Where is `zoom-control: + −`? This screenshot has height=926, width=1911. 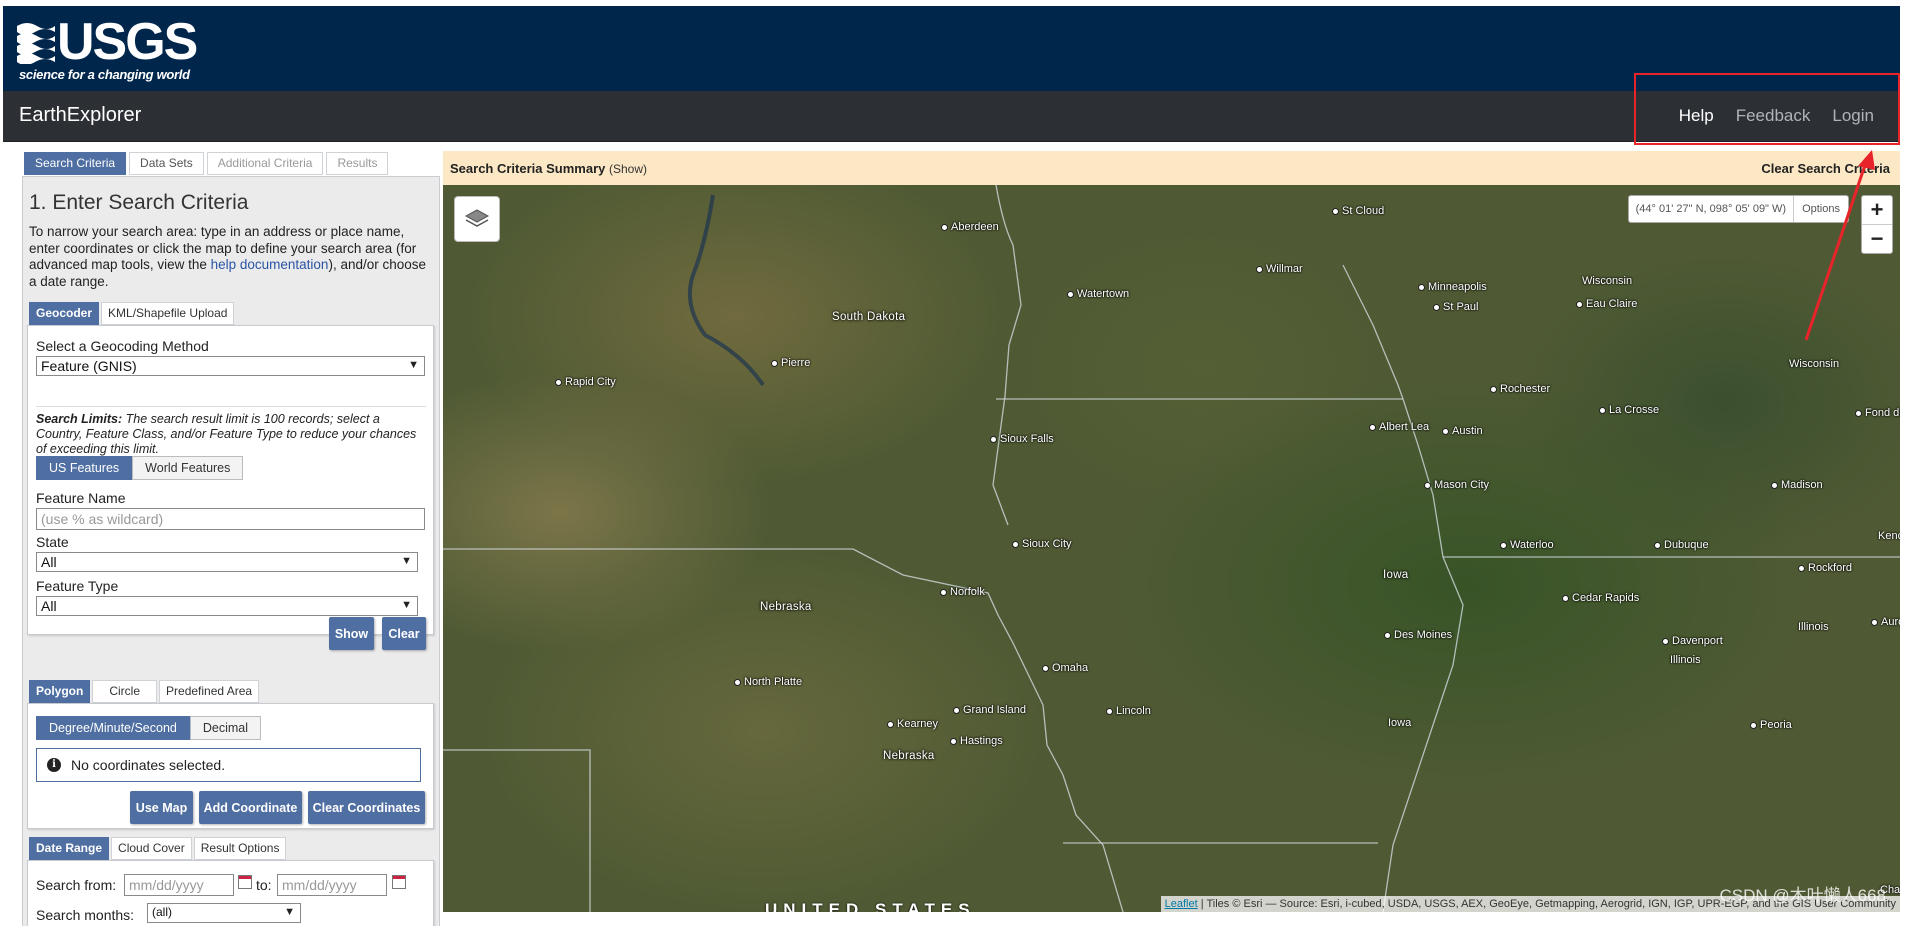 zoom-control: + − is located at coordinates (1877, 224).